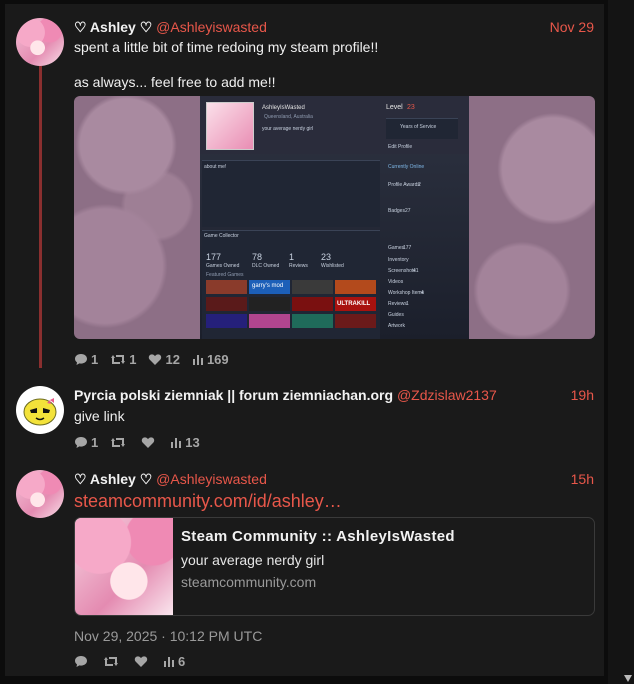 The height and width of the screenshot is (684, 634). Describe the element at coordinates (283, 108) in the screenshot. I see `profile-name: AshleyIsWasted` at that location.